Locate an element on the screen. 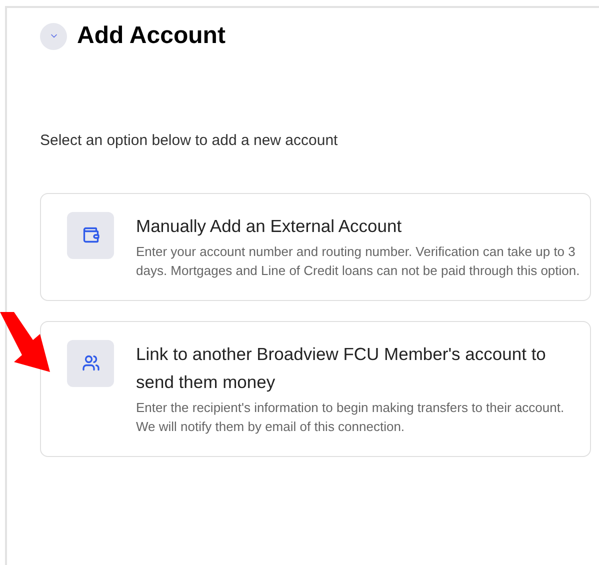 This screenshot has width=599, height=565. option-title: Link to another Broadview FCU Member's account to send them money is located at coordinates (341, 368).